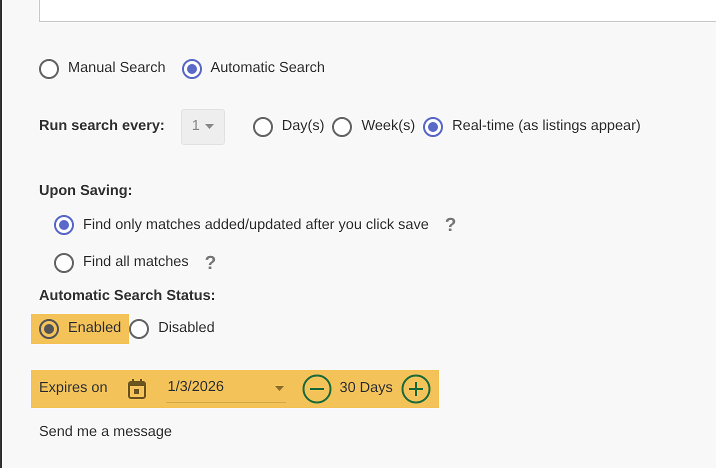 Image resolution: width=716 pixels, height=468 pixels. What do you see at coordinates (73, 388) in the screenshot?
I see `field-label: Expires on` at bounding box center [73, 388].